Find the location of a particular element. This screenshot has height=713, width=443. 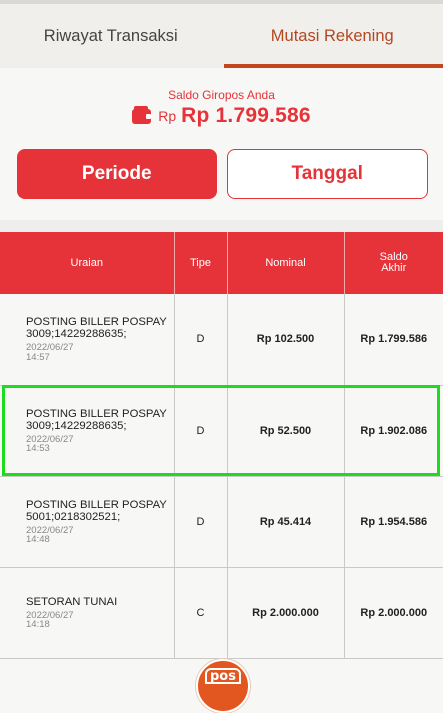

transaction-time: 14:57 is located at coordinates (98, 358).